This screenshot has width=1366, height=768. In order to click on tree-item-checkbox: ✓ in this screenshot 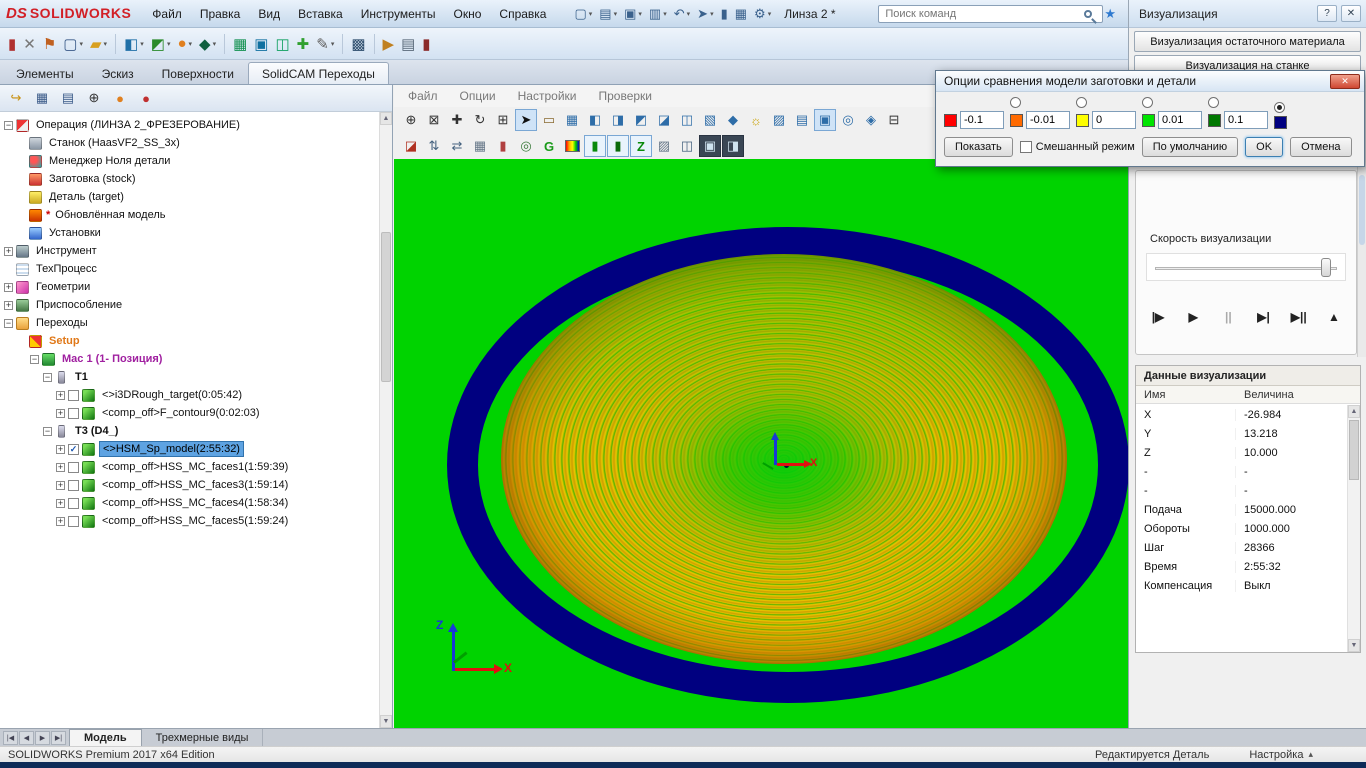, I will do `click(73, 449)`.